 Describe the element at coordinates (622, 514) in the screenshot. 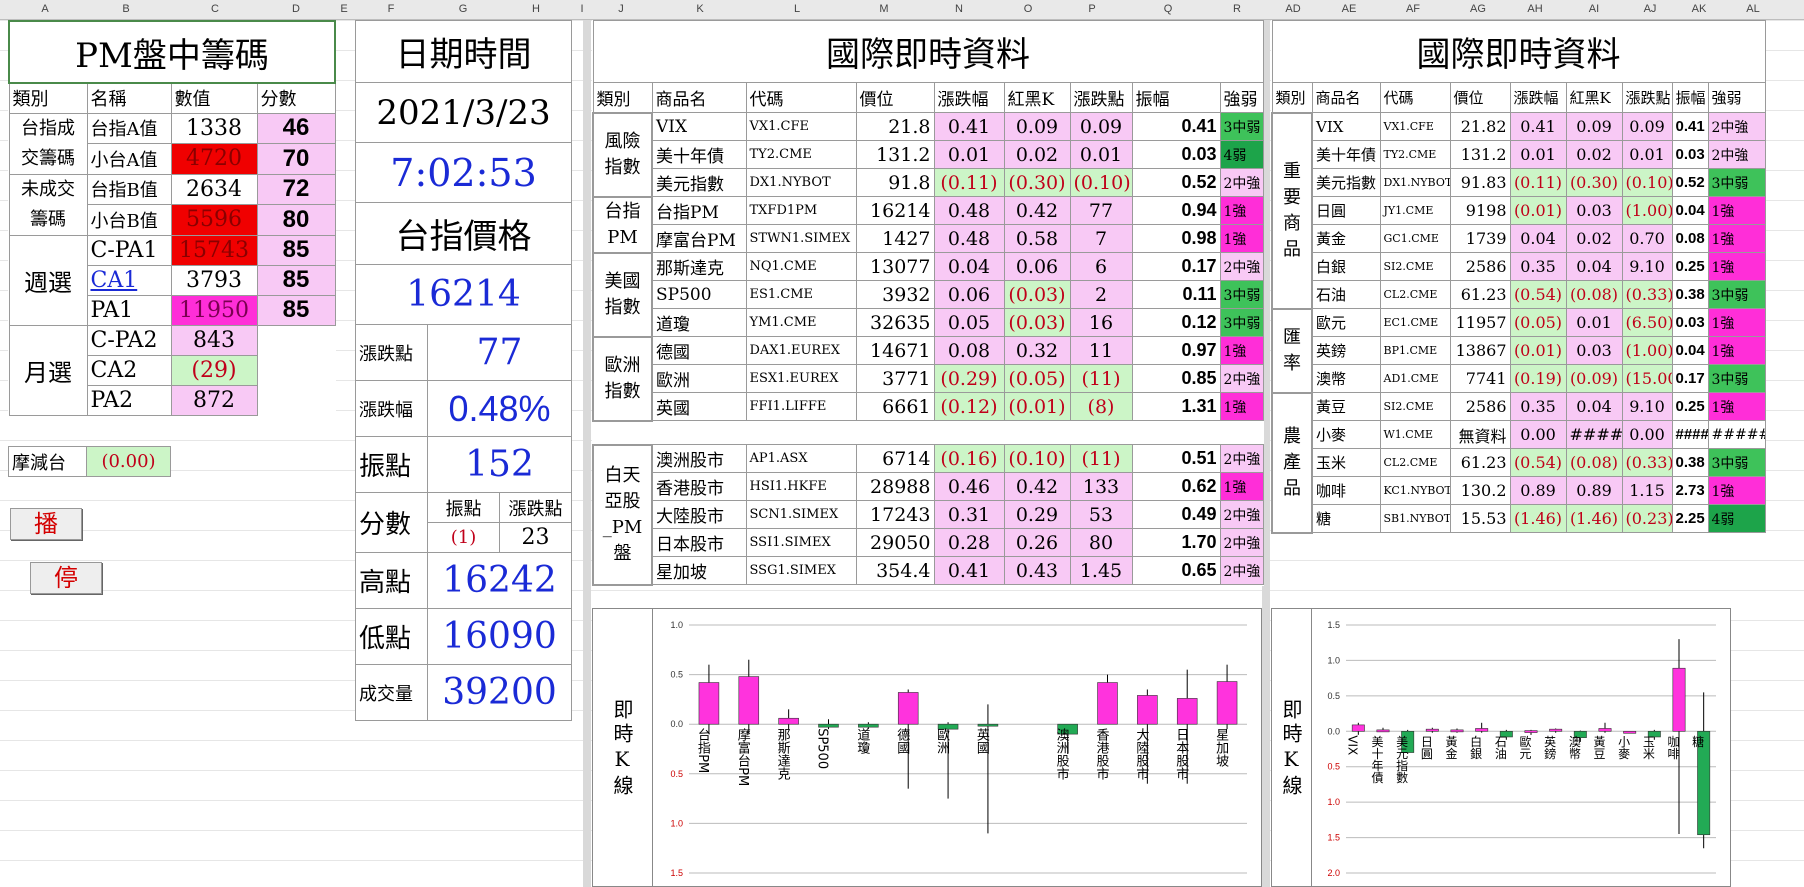

I see `category-cell: 白天亞股_PM盤` at that location.